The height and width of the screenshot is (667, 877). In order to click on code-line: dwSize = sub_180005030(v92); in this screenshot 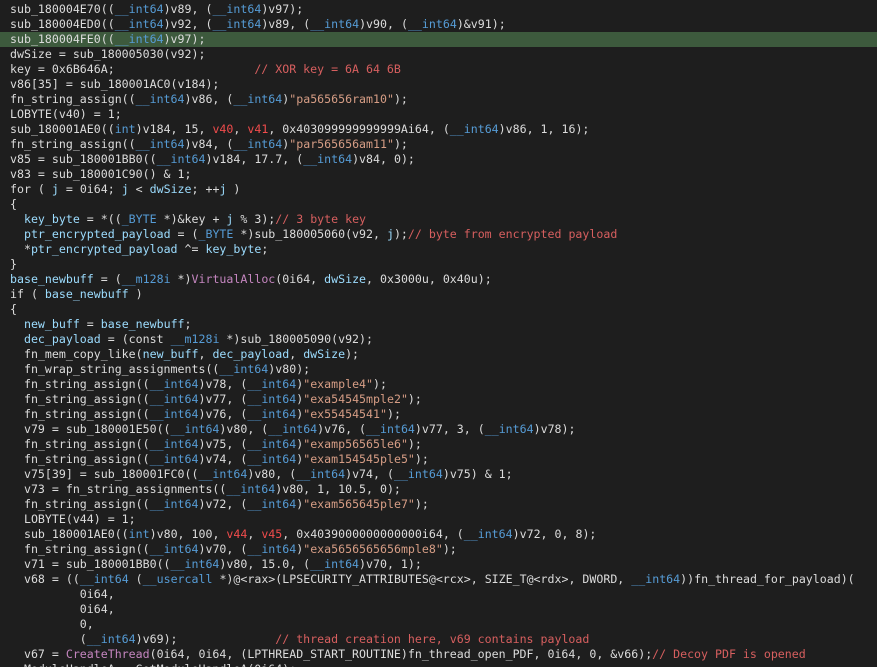, I will do `click(438, 54)`.